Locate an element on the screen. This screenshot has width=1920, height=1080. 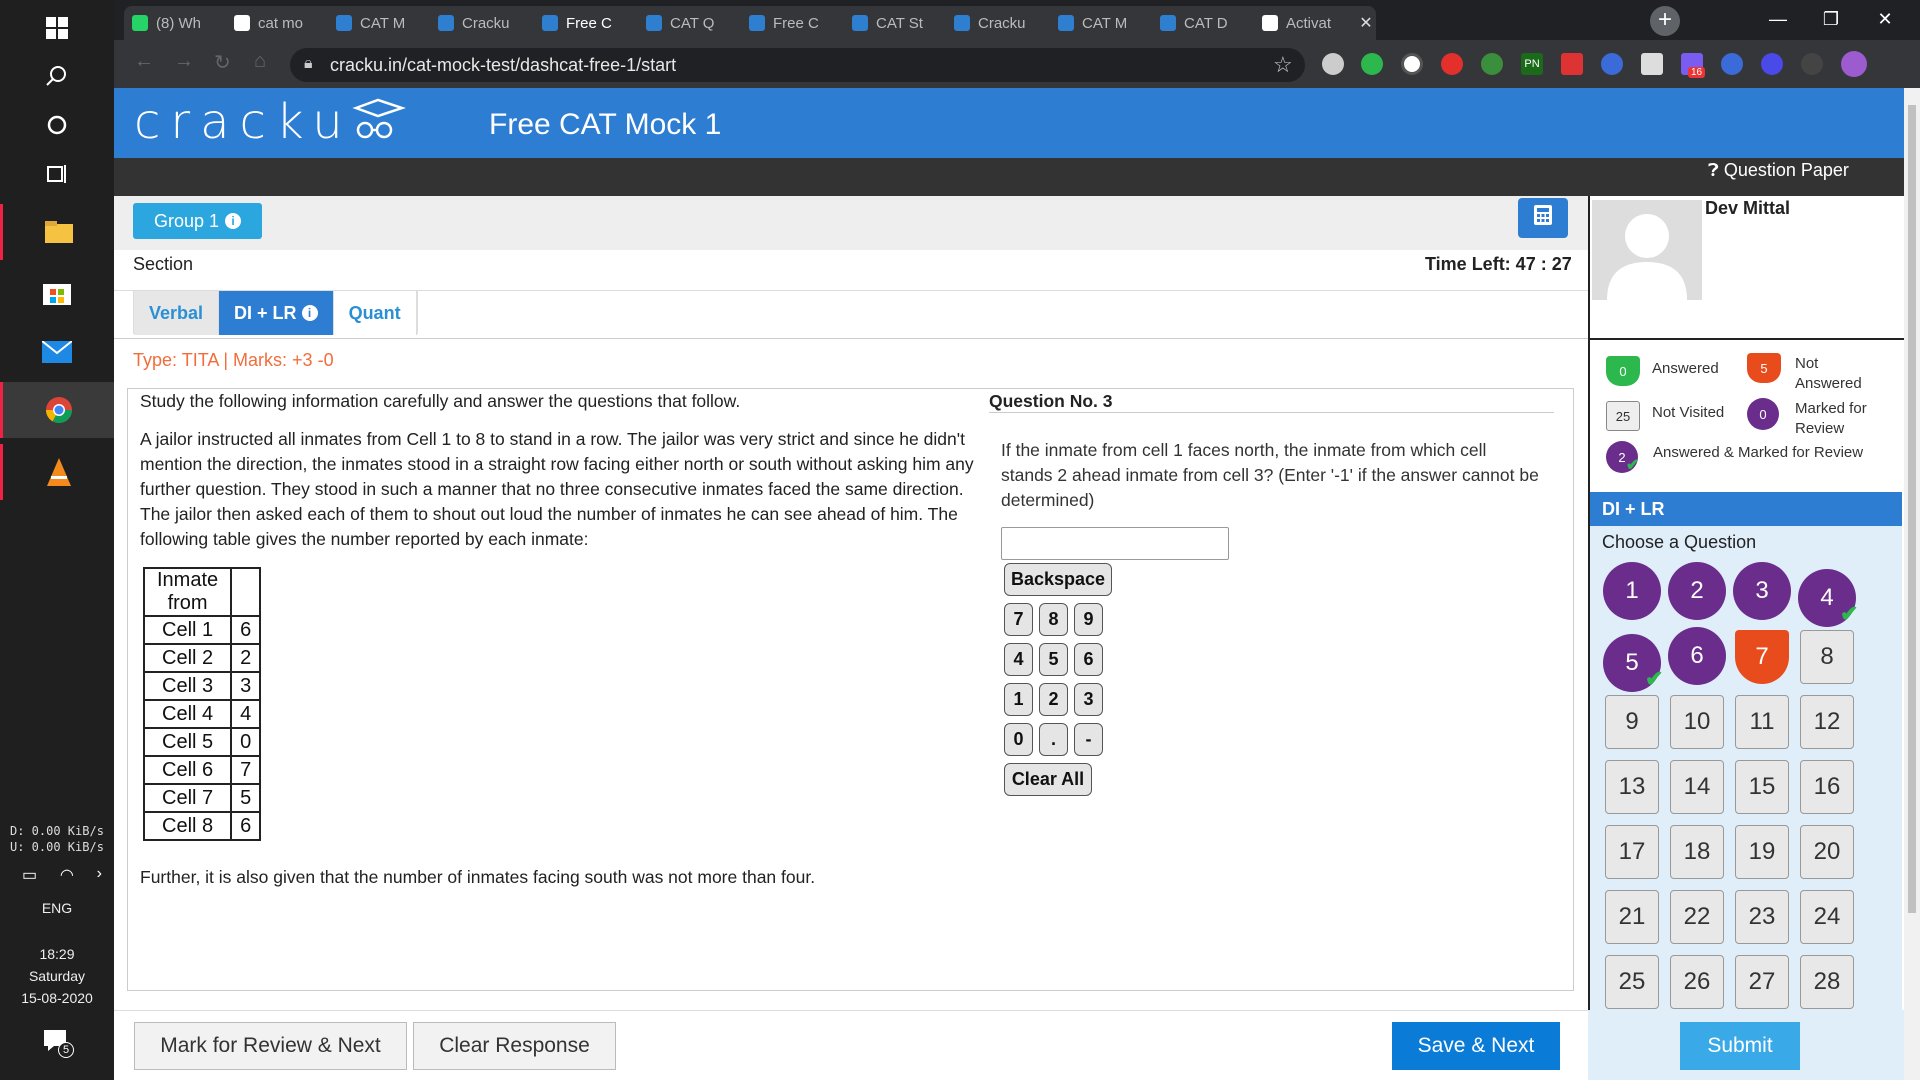
keypad-key: 1 is located at coordinates (1018, 699).